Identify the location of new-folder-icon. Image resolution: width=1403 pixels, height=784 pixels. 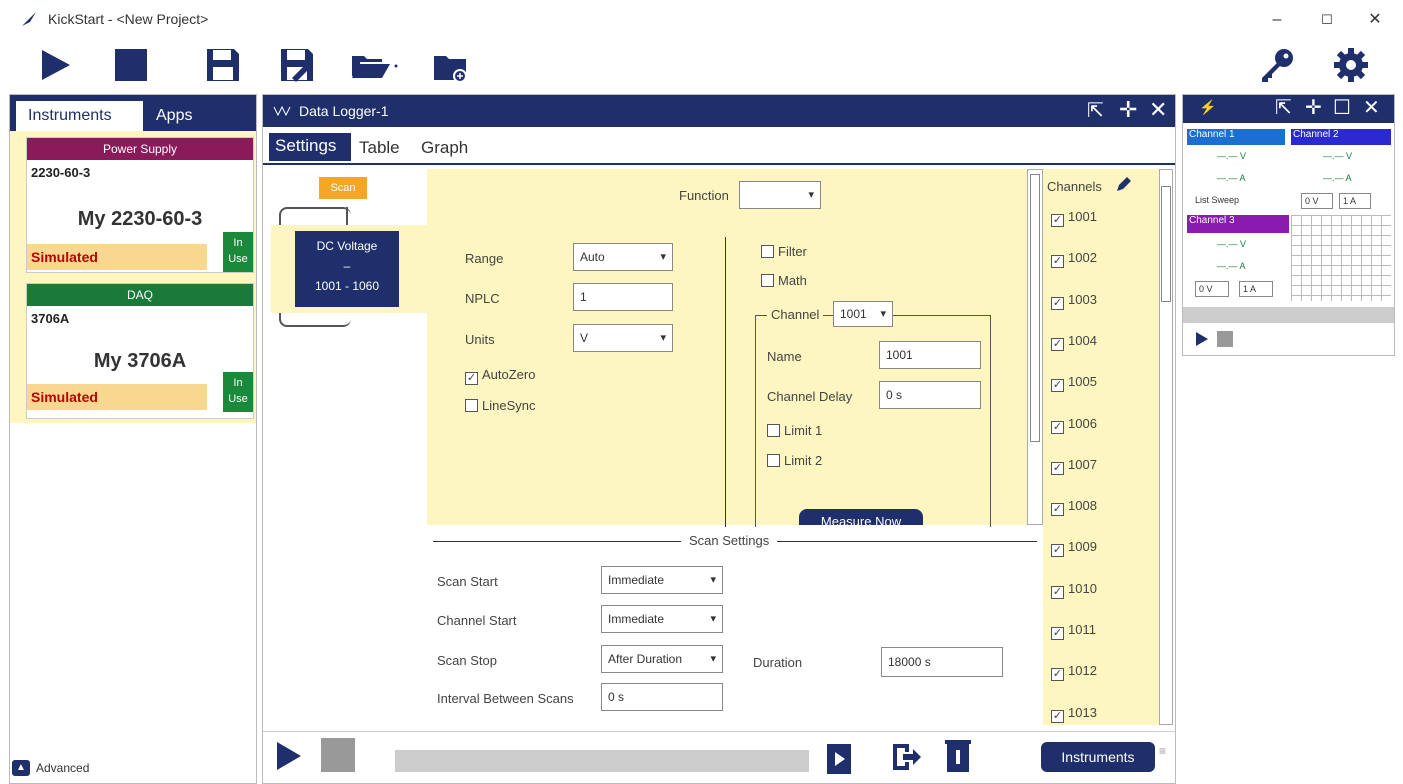
(451, 65).